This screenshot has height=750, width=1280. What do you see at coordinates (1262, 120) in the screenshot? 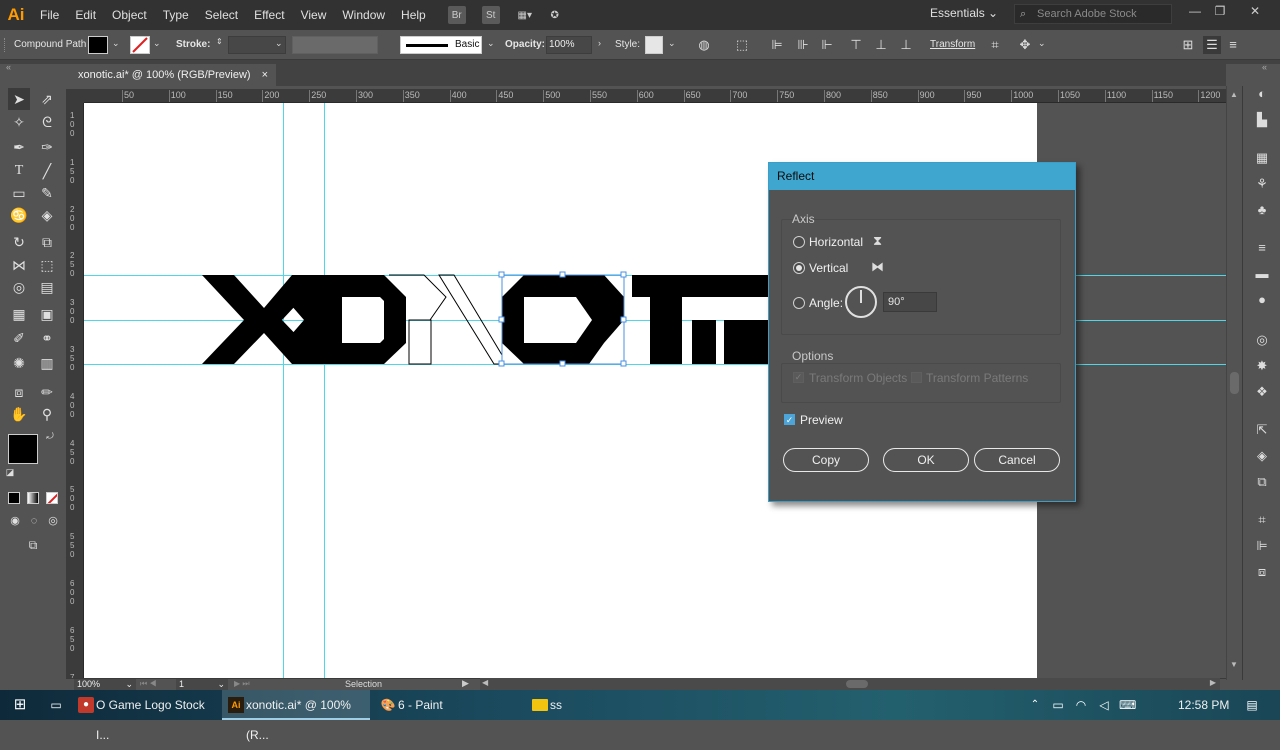
I see `libraries-panel-icon: ▙` at bounding box center [1262, 120].